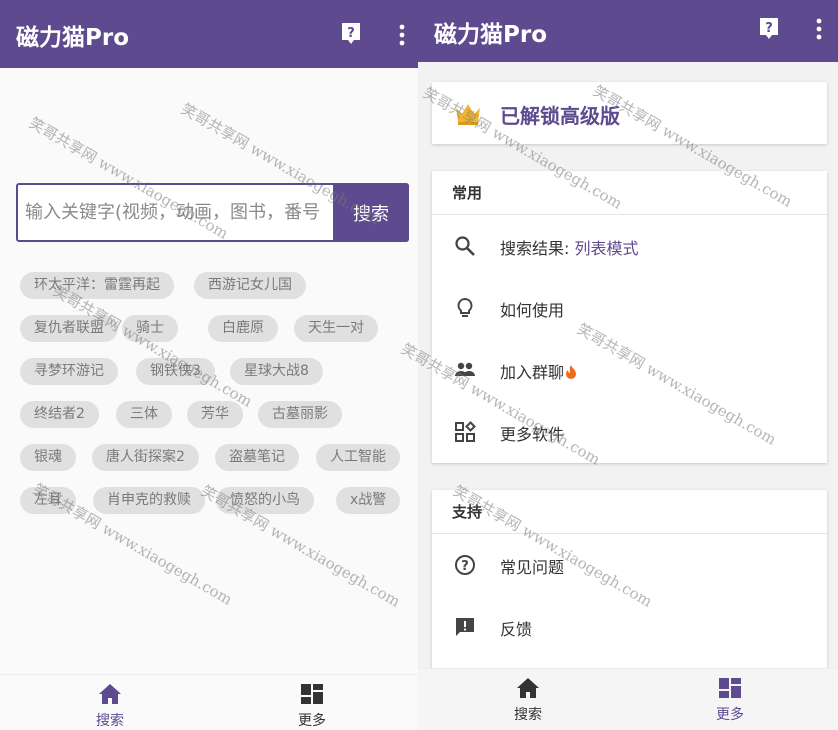 The width and height of the screenshot is (838, 730). Describe the element at coordinates (532, 310) in the screenshot. I see `how-to-use-label: 如何使用` at that location.